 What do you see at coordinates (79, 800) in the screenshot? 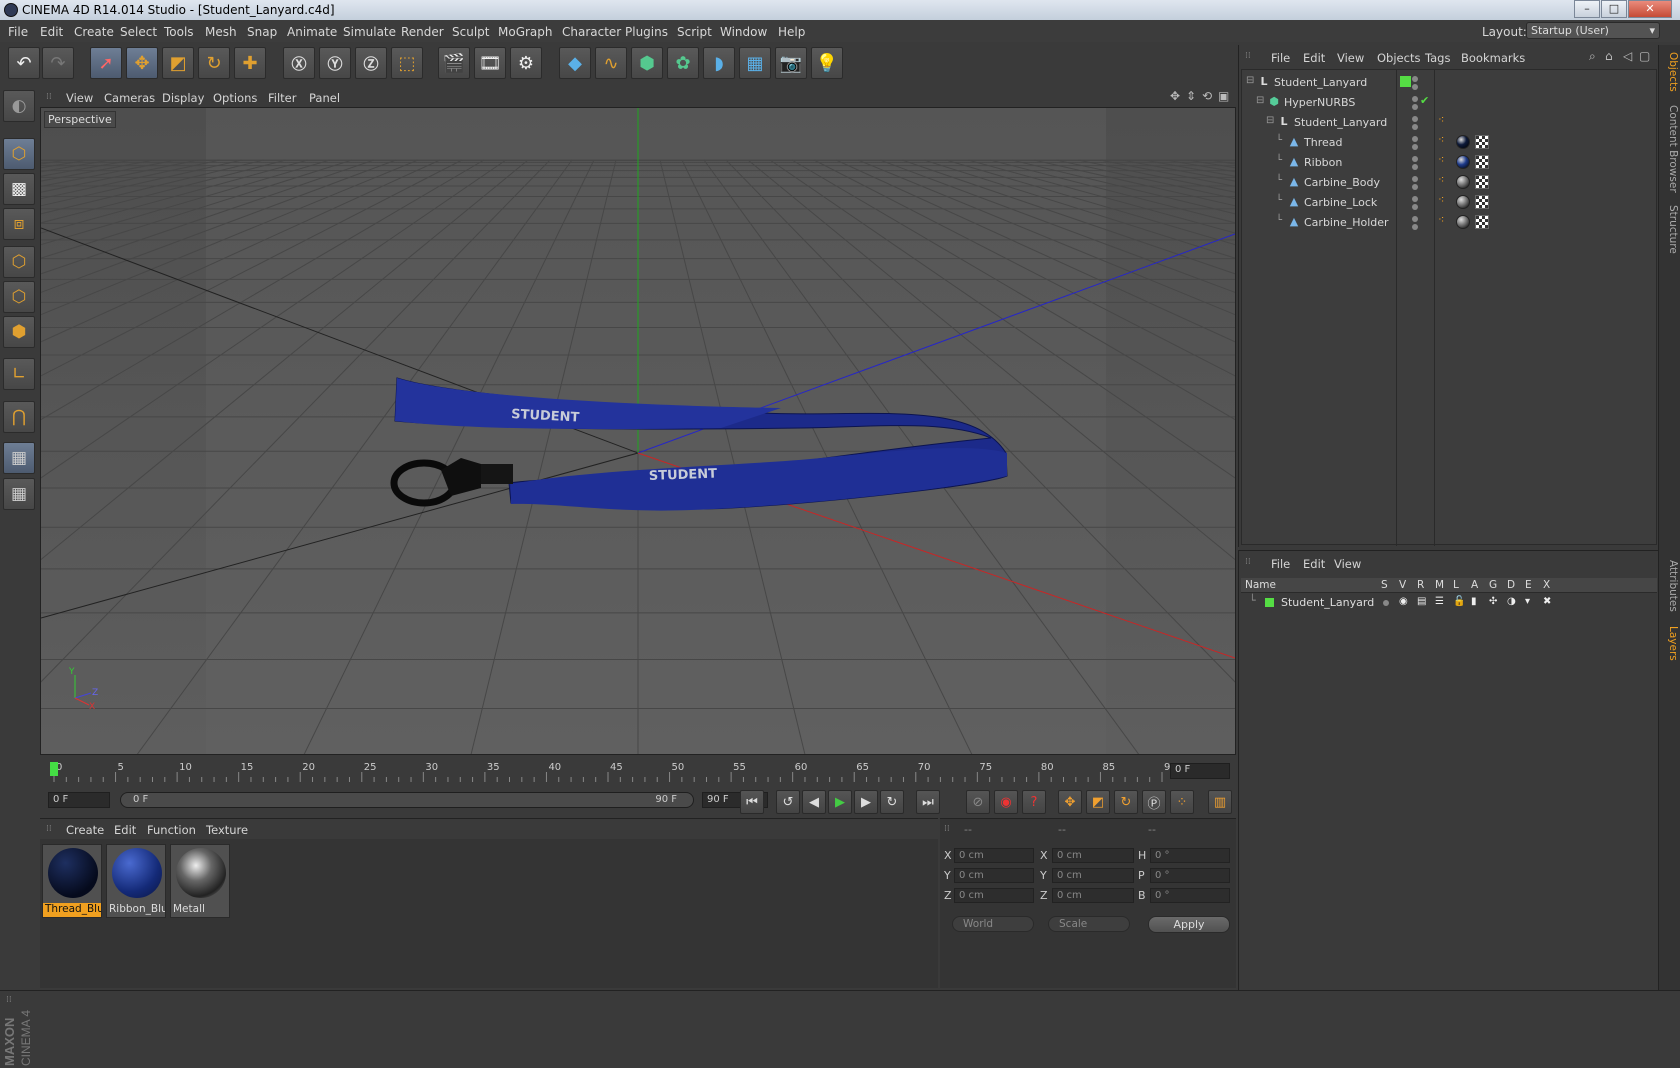
I see `start-frame-field: 0 F` at bounding box center [79, 800].